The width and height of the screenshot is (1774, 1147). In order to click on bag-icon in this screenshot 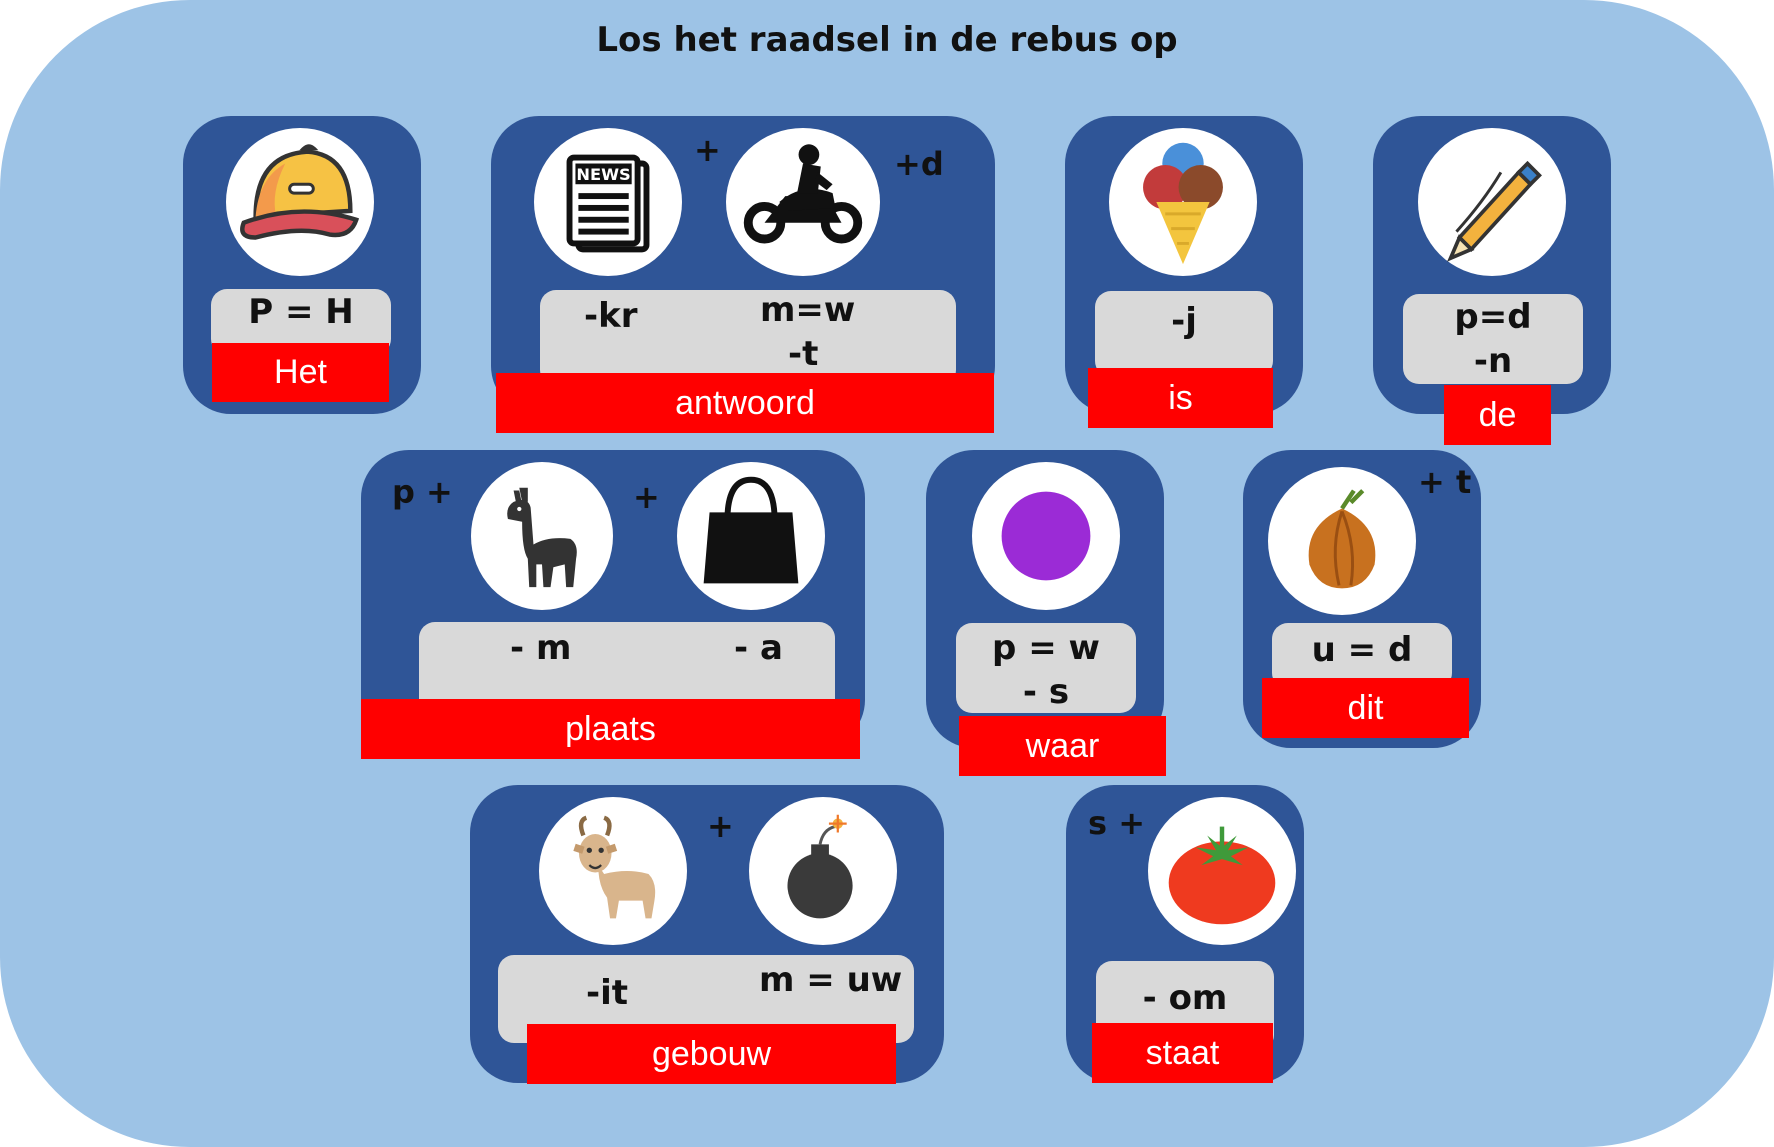, I will do `click(751, 536)`.